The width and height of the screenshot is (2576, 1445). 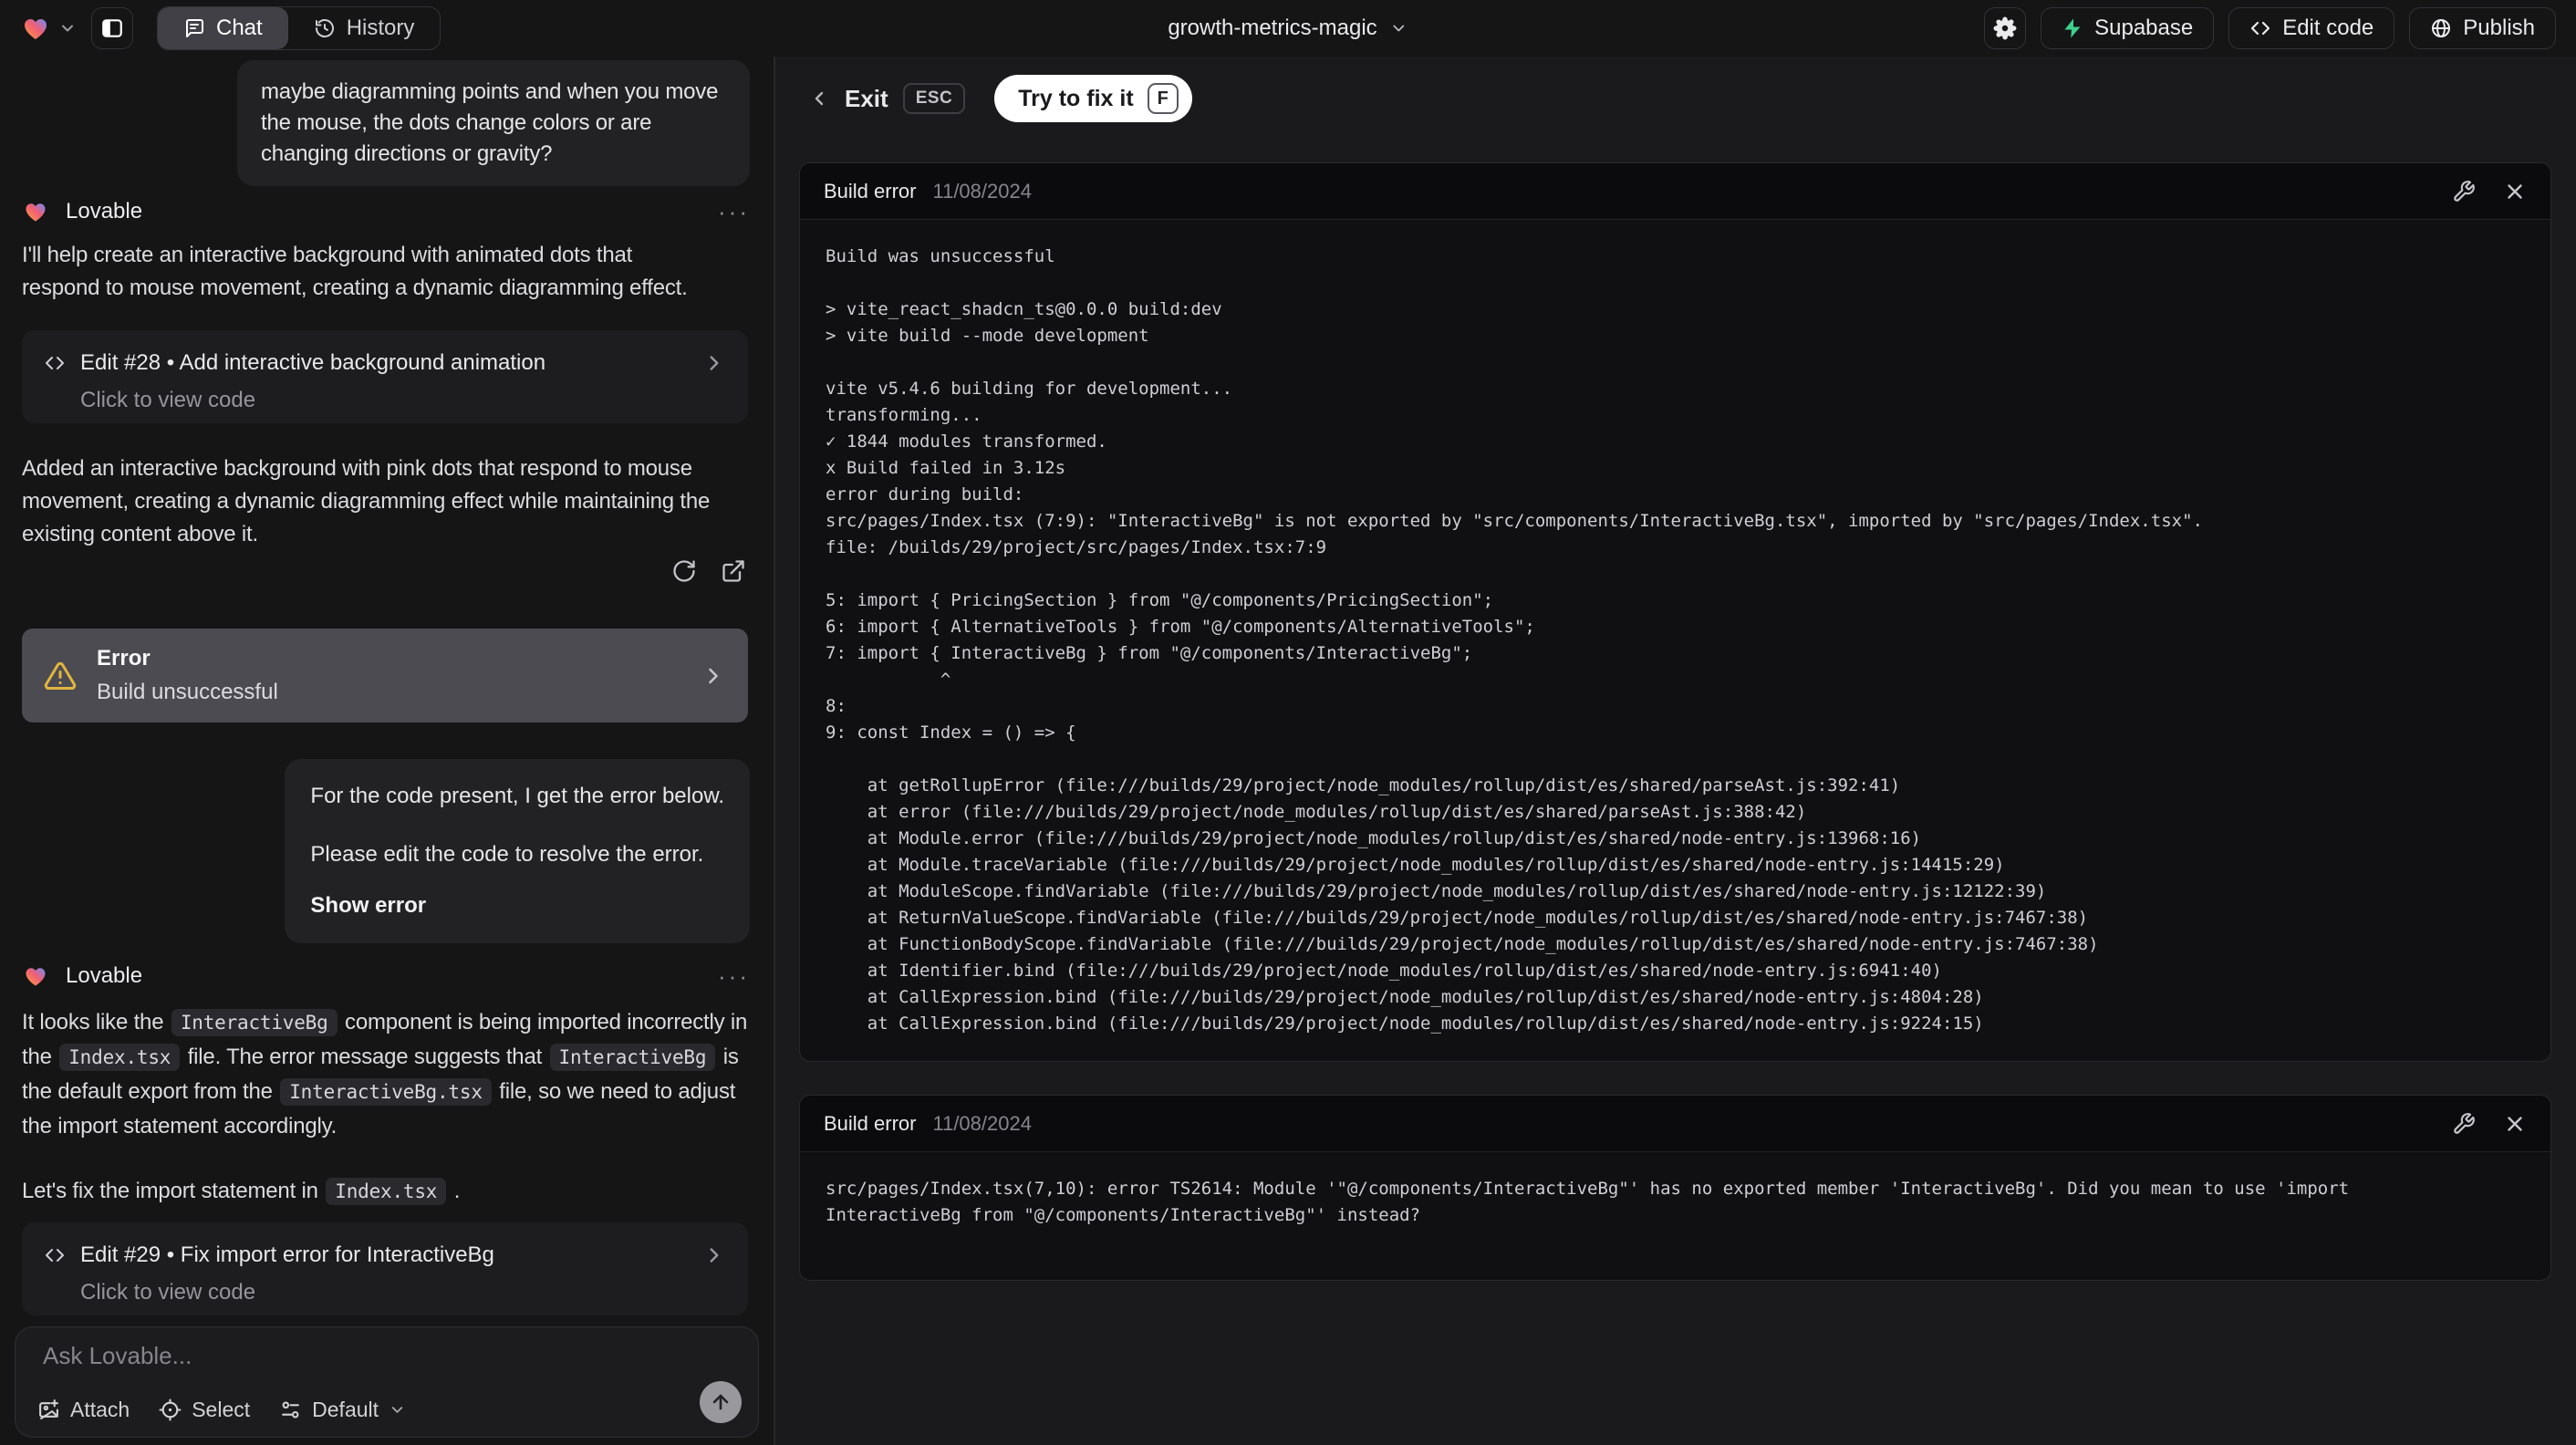 I want to click on composer: Attach Select Default, so click(x=387, y=1382).